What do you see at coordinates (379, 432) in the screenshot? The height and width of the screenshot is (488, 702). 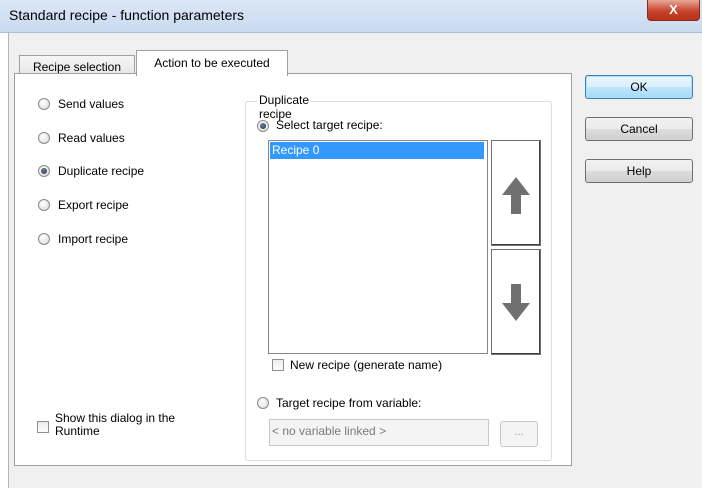 I see `variable-field: < no variable linked >` at bounding box center [379, 432].